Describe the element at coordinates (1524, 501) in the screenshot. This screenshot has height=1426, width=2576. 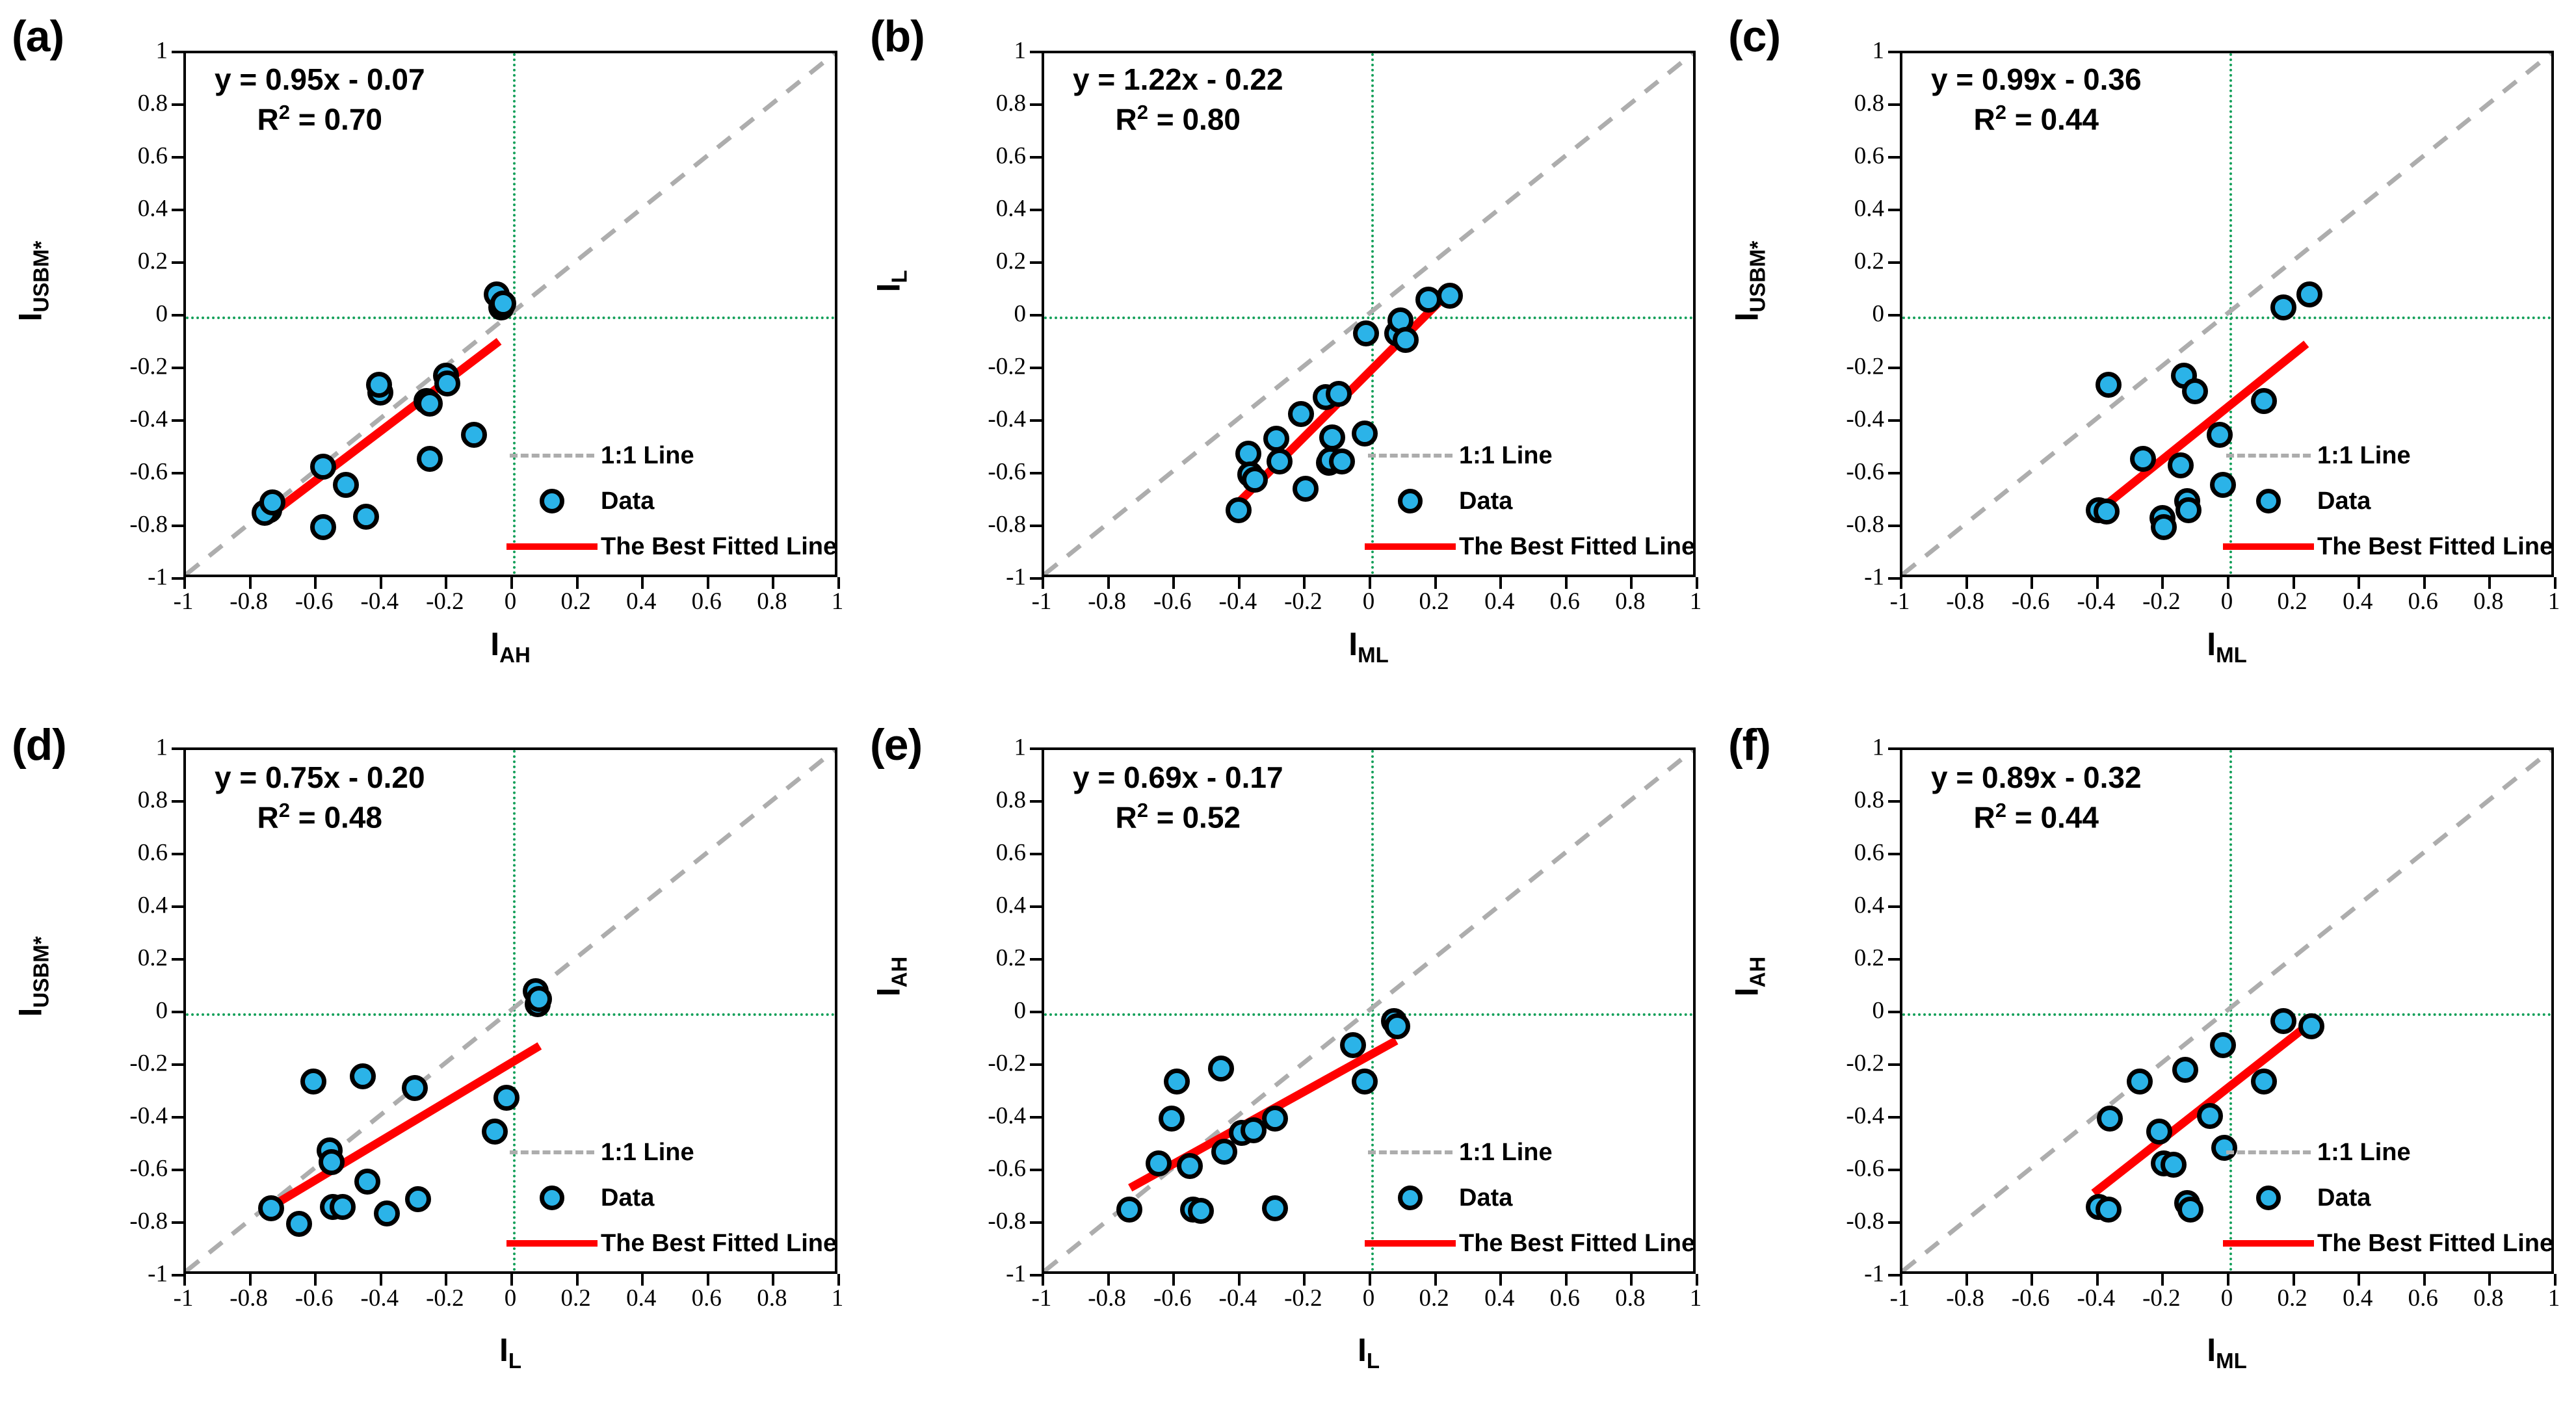
I see `legend-item-data: Data` at that location.